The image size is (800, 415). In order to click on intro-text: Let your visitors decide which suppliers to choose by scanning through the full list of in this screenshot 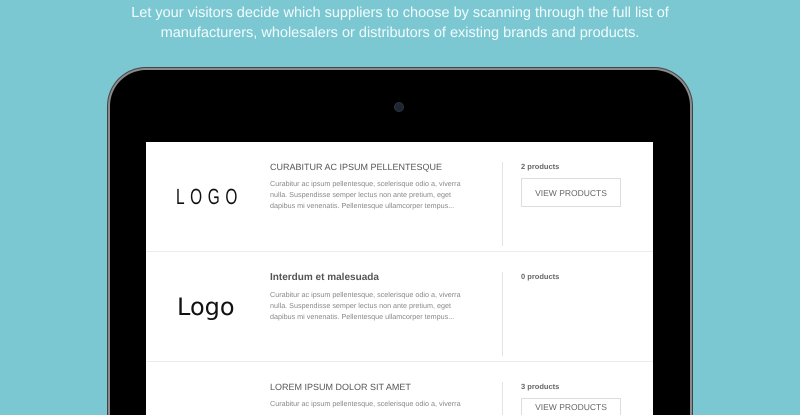, I will do `click(400, 13)`.